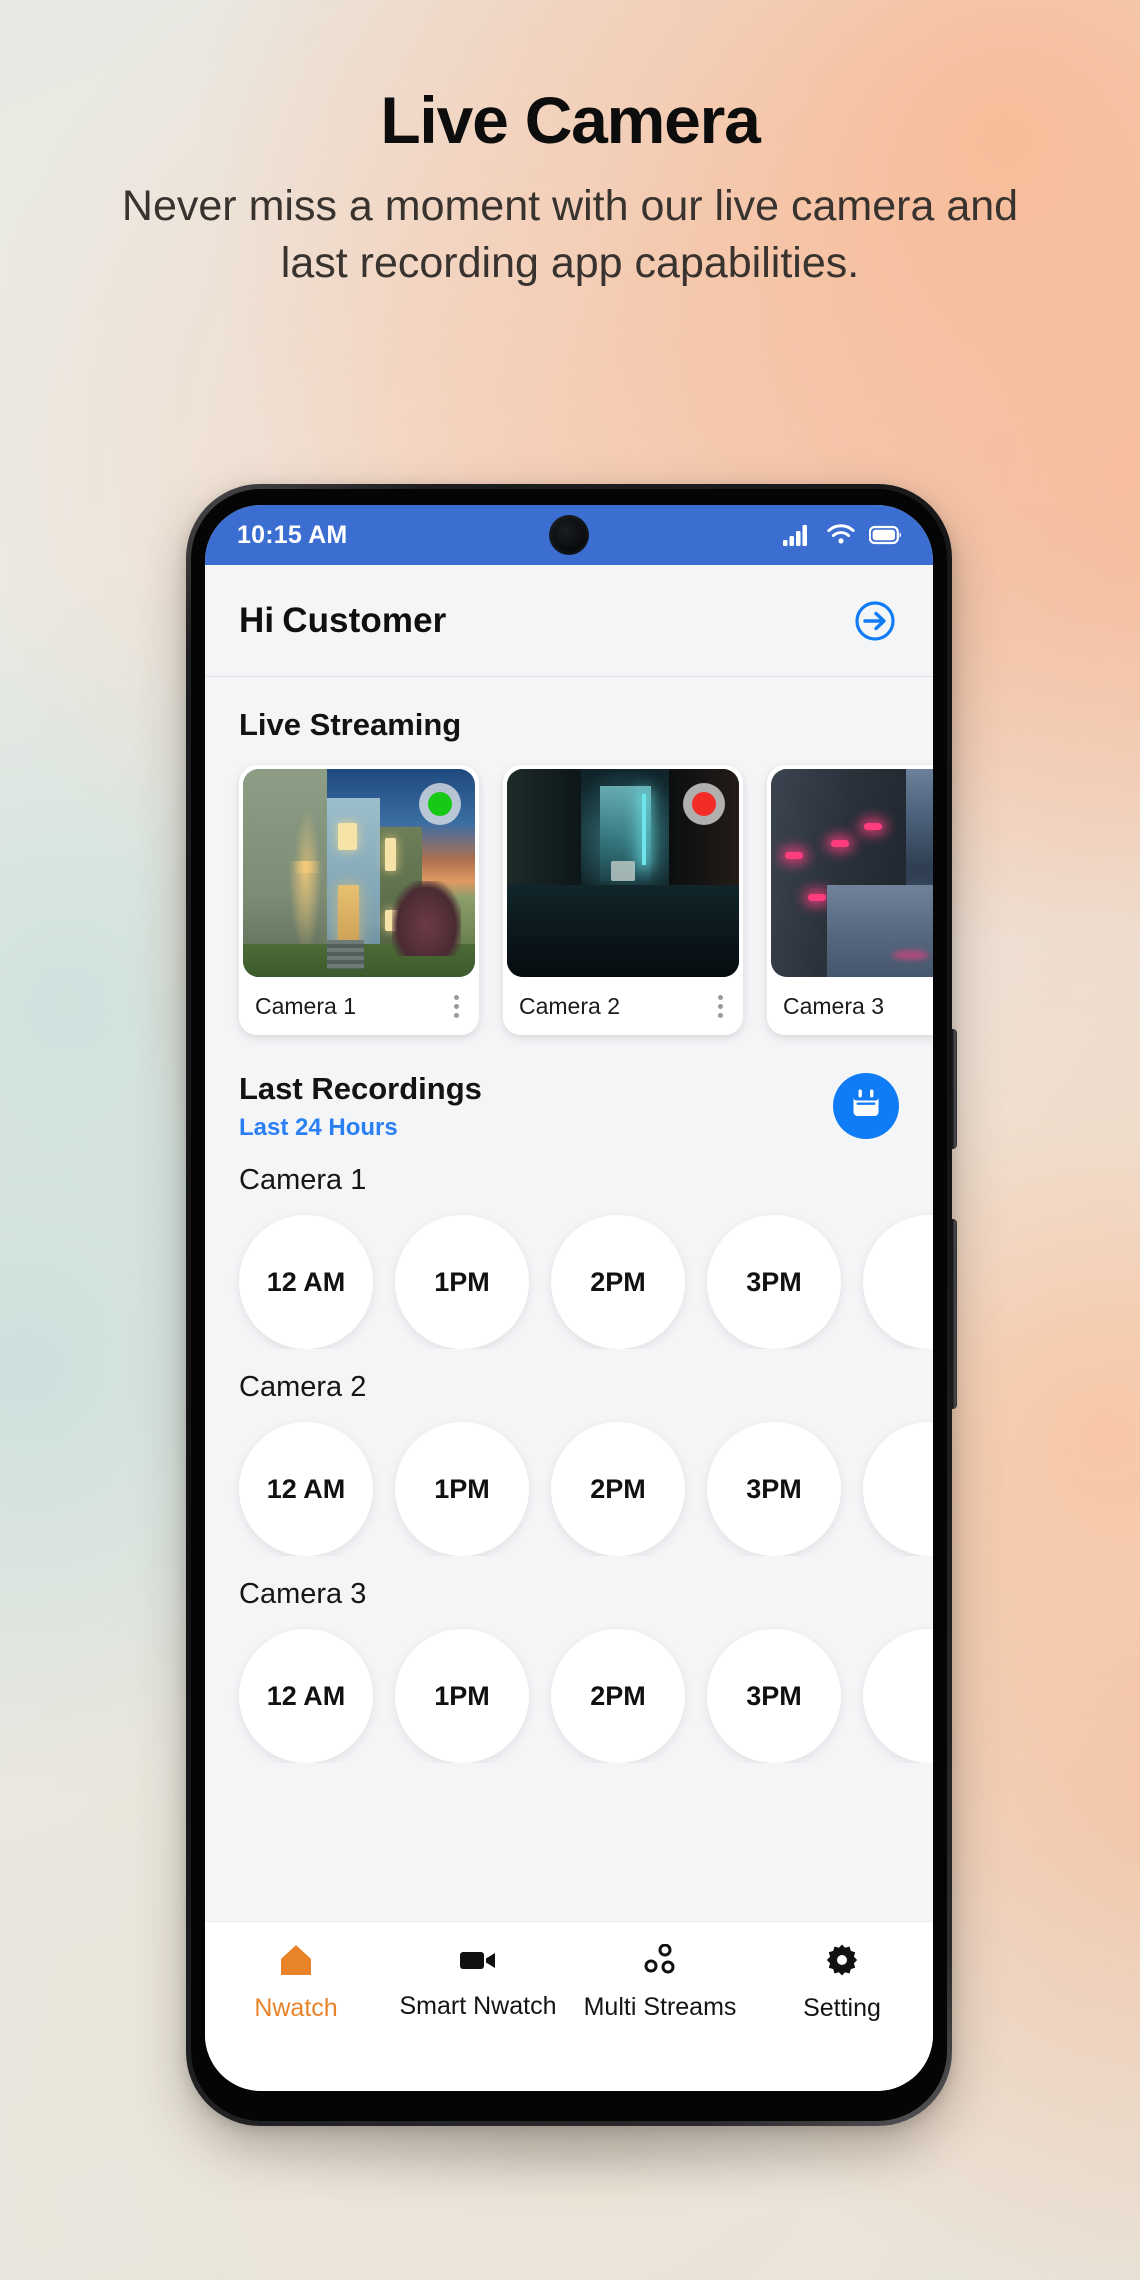 This screenshot has width=1140, height=2280. I want to click on camera-card: Camera 3, so click(850, 900).